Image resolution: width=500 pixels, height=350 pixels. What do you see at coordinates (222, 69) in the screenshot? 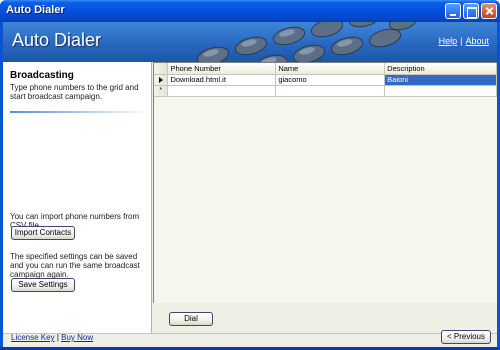
I see `column-header-phone-number: Phone Number` at bounding box center [222, 69].